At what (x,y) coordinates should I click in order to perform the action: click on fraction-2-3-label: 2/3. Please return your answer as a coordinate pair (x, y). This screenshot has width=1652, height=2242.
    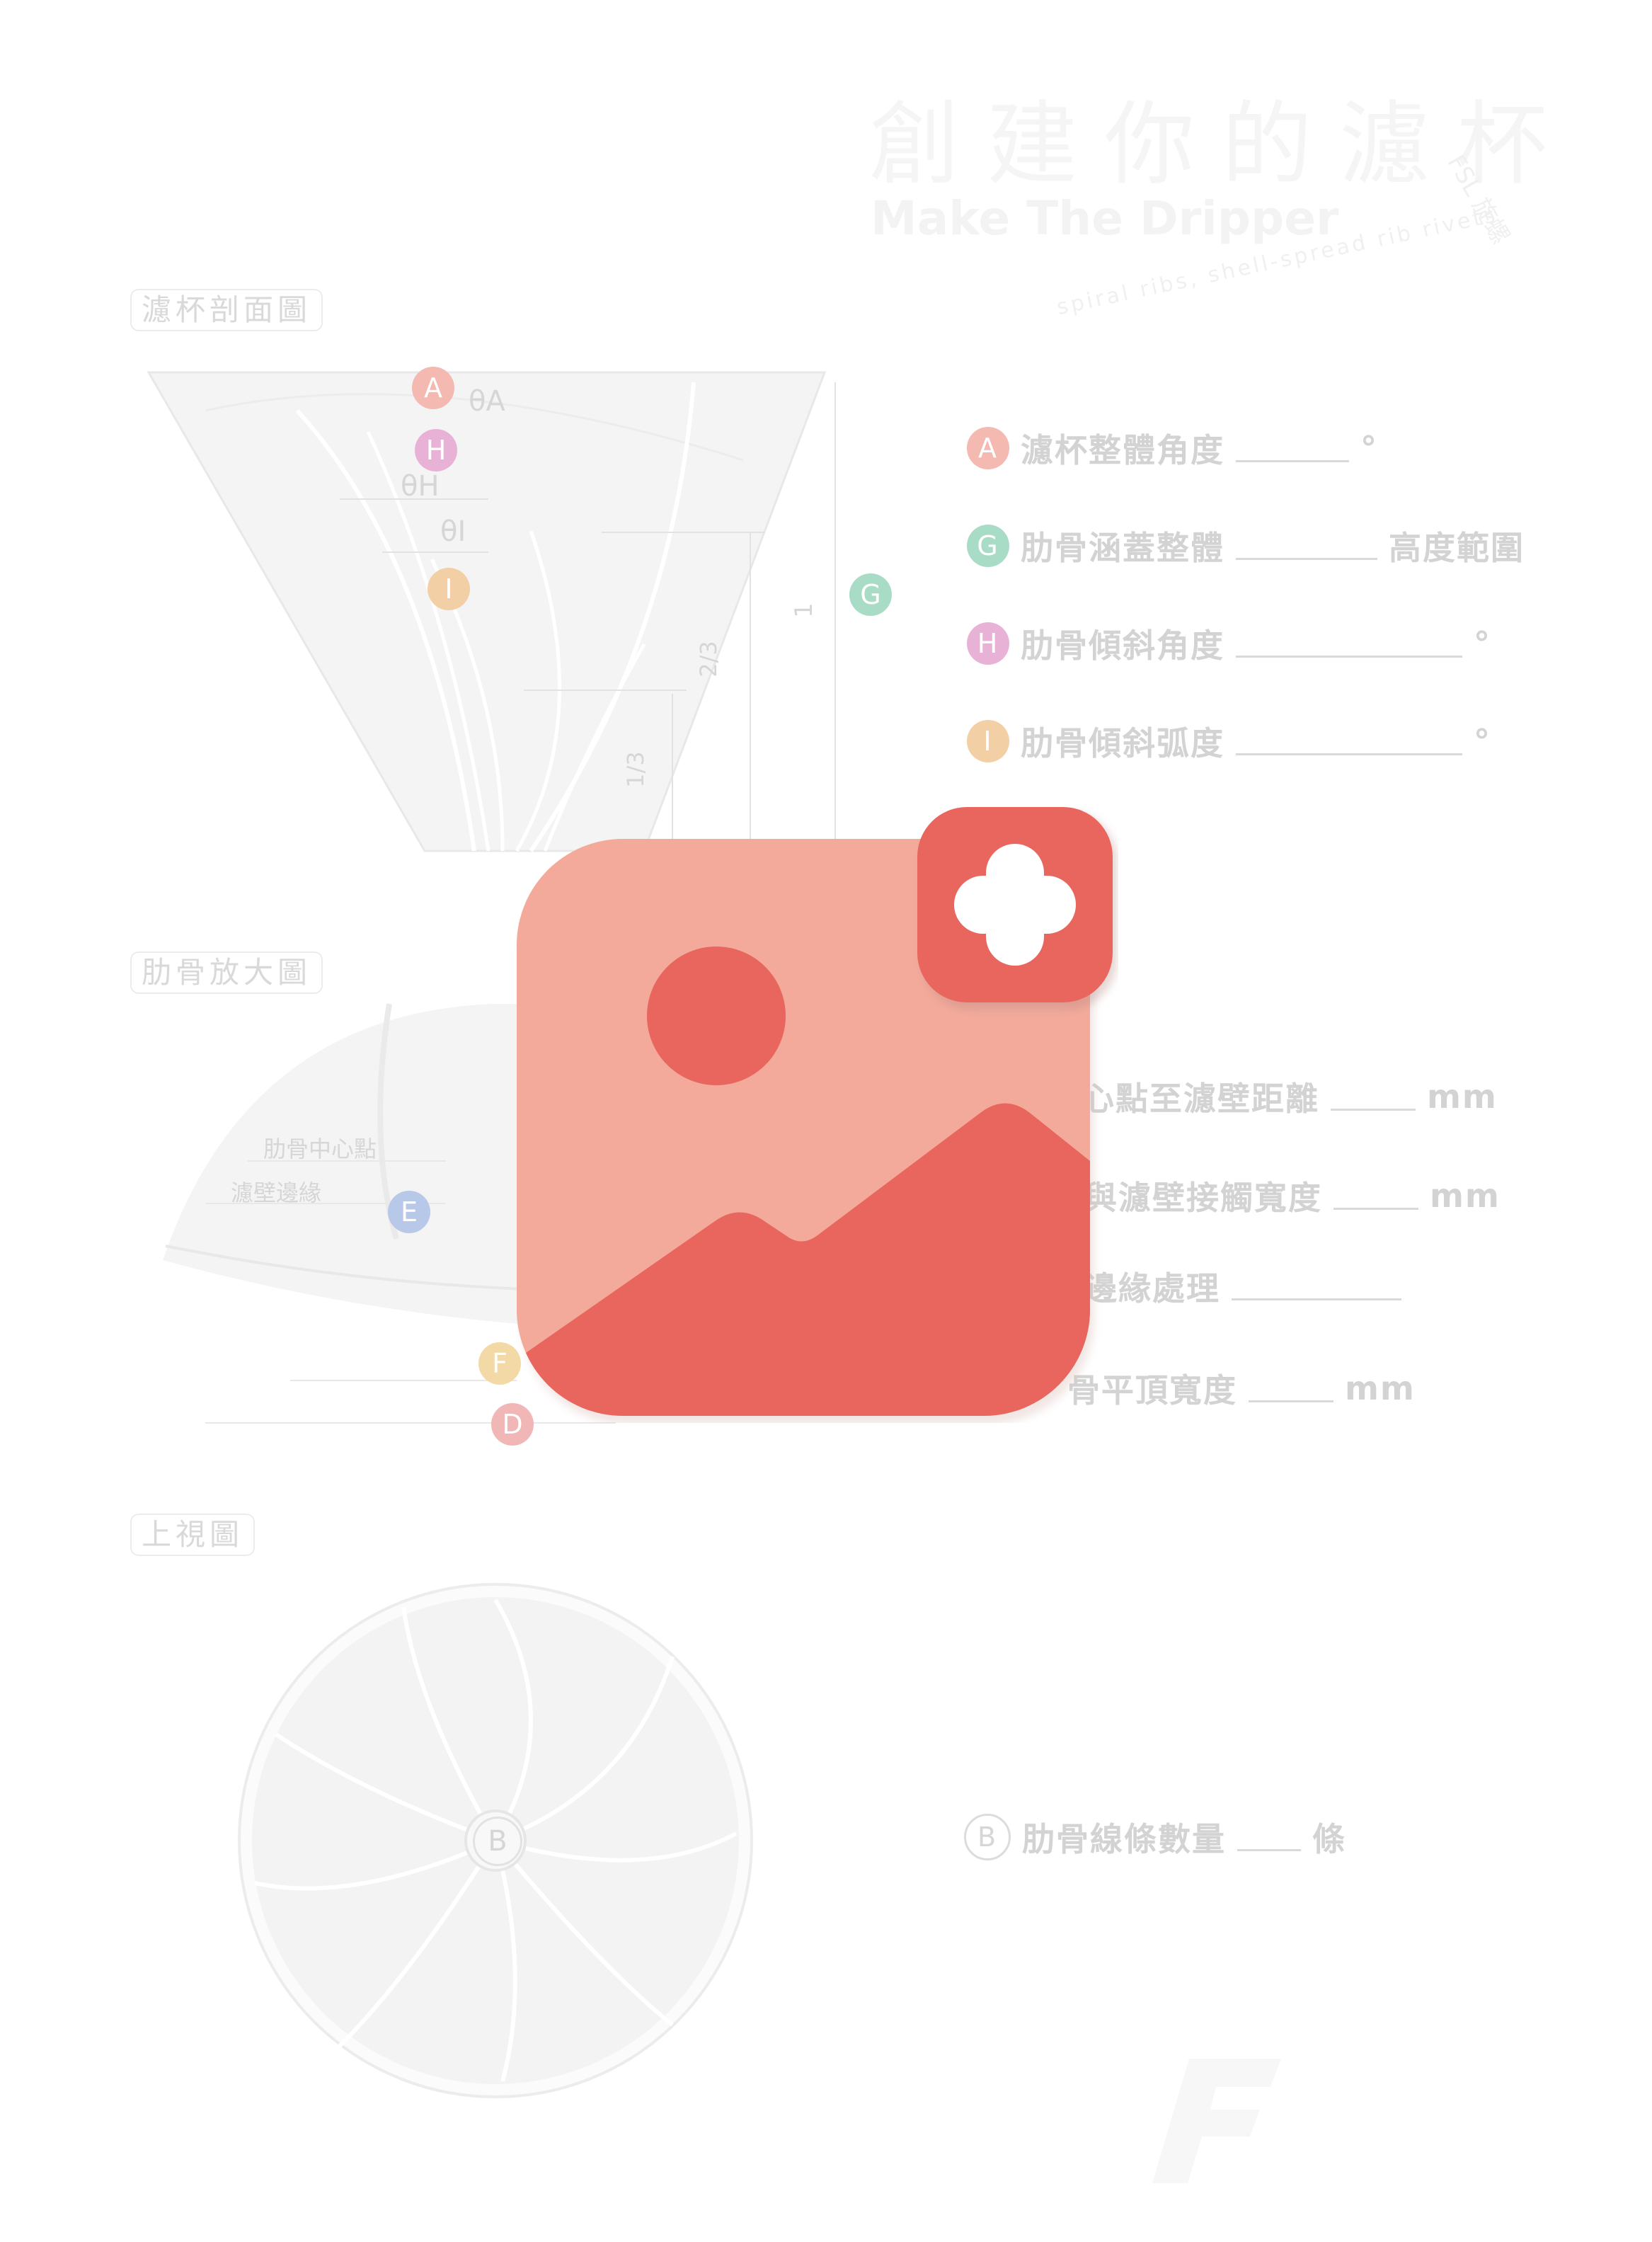
    Looking at the image, I should click on (708, 659).